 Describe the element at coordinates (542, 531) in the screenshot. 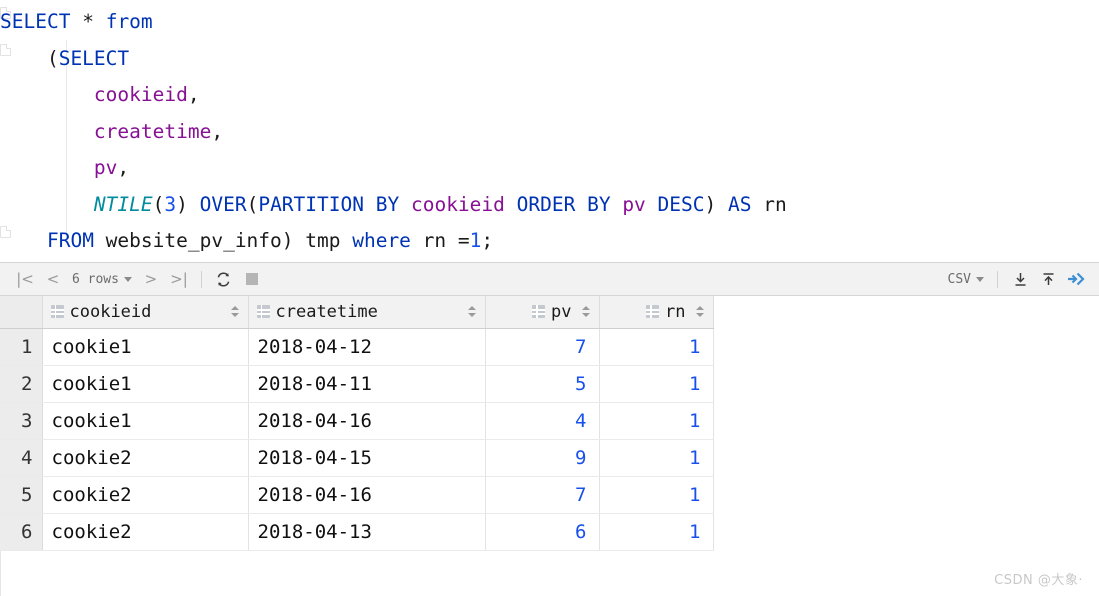

I see `cell-pv: 6` at that location.